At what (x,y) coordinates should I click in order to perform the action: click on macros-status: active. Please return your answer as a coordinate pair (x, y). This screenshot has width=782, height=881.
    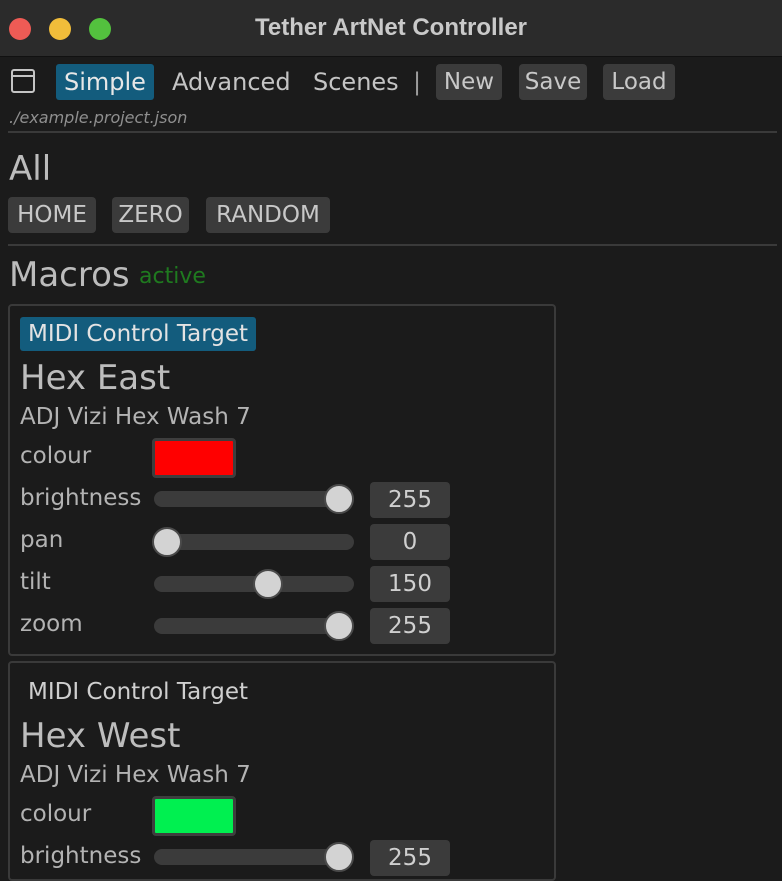
    Looking at the image, I should click on (172, 276).